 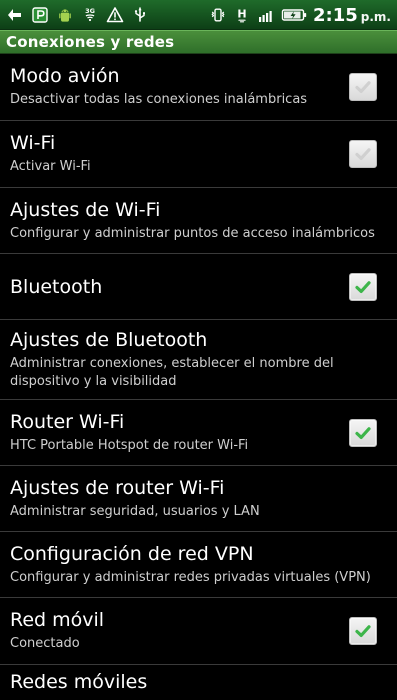 What do you see at coordinates (198, 15) in the screenshot?
I see `status-bar: 3G H 2:15 p.m.` at bounding box center [198, 15].